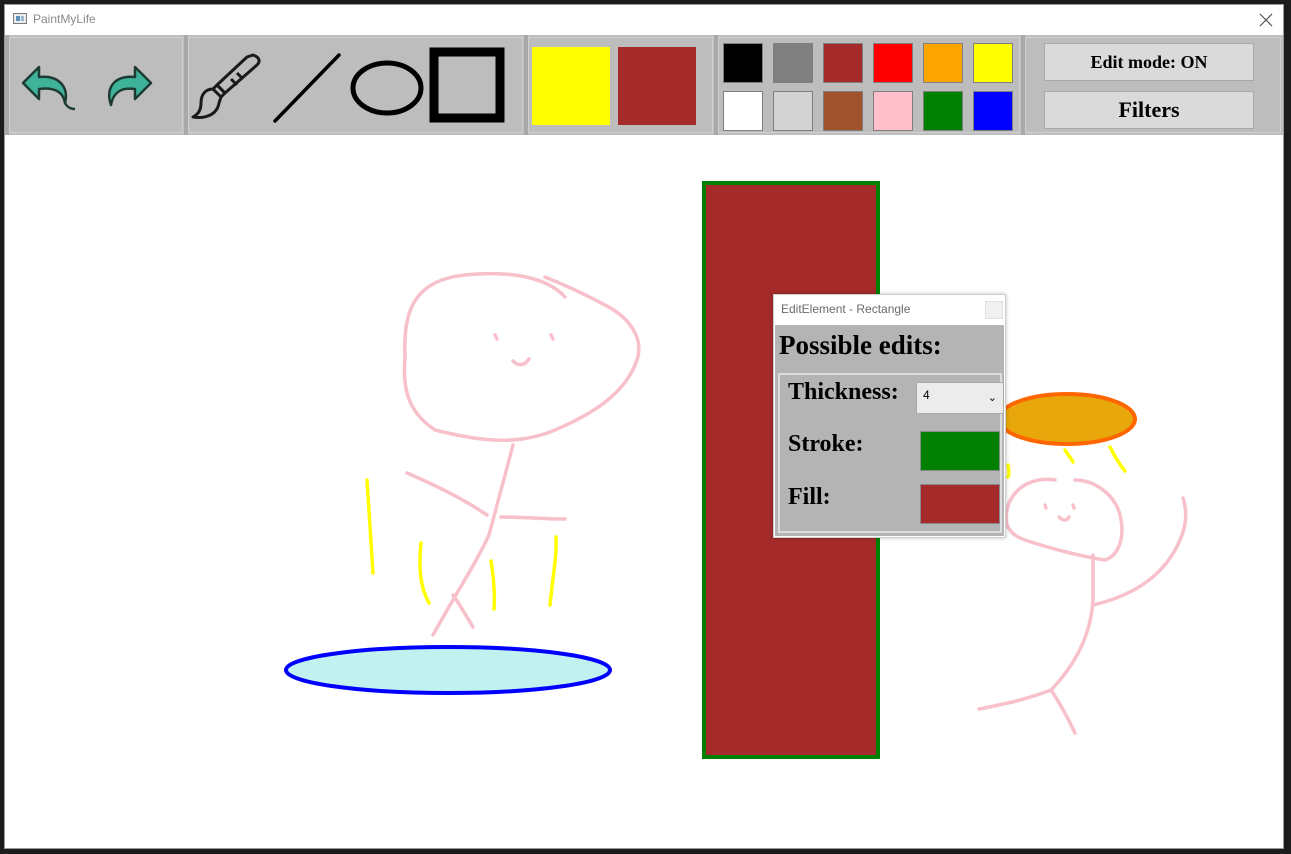  What do you see at coordinates (226, 86) in the screenshot?
I see `brush-icon` at bounding box center [226, 86].